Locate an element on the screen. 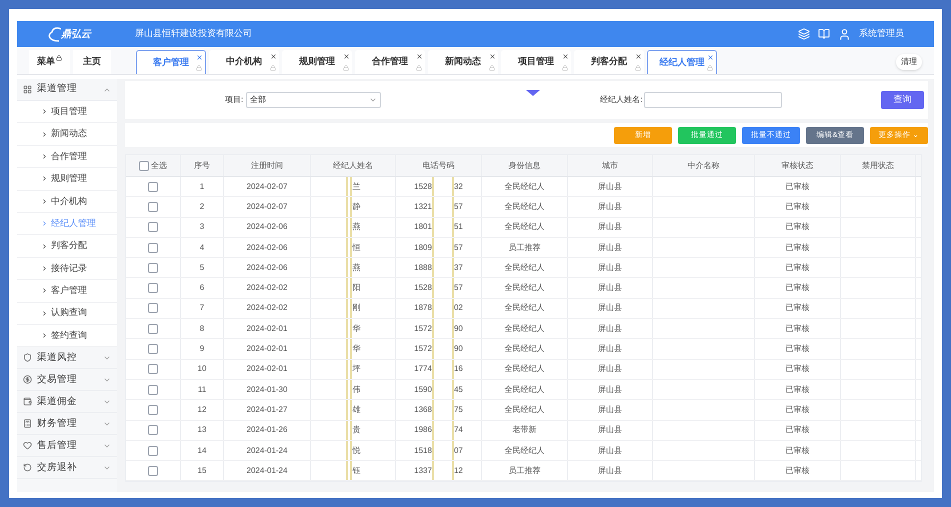  layers-icon is located at coordinates (804, 34).